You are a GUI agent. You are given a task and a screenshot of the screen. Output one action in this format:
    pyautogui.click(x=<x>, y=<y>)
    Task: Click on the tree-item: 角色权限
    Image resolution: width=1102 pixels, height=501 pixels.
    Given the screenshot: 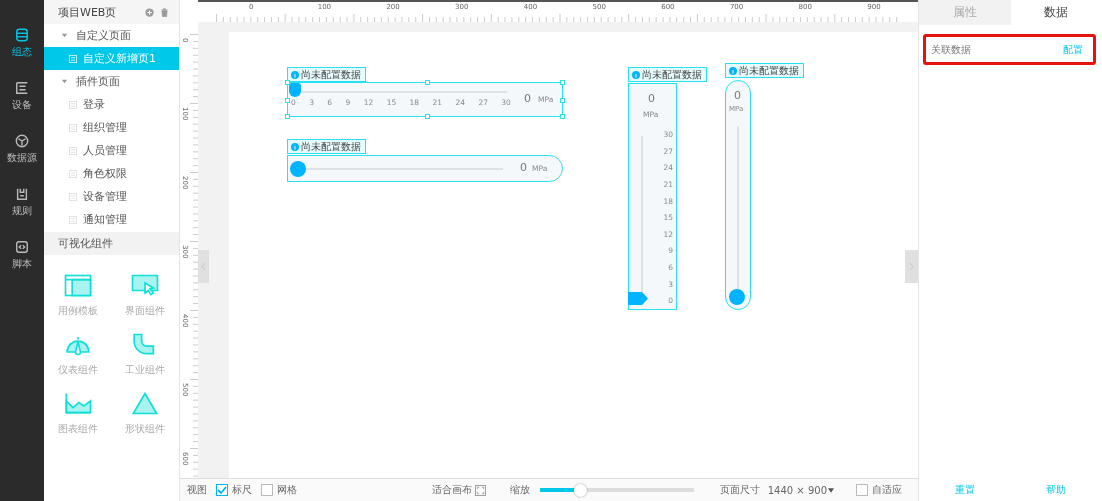 What is the action you would take?
    pyautogui.click(x=111, y=173)
    